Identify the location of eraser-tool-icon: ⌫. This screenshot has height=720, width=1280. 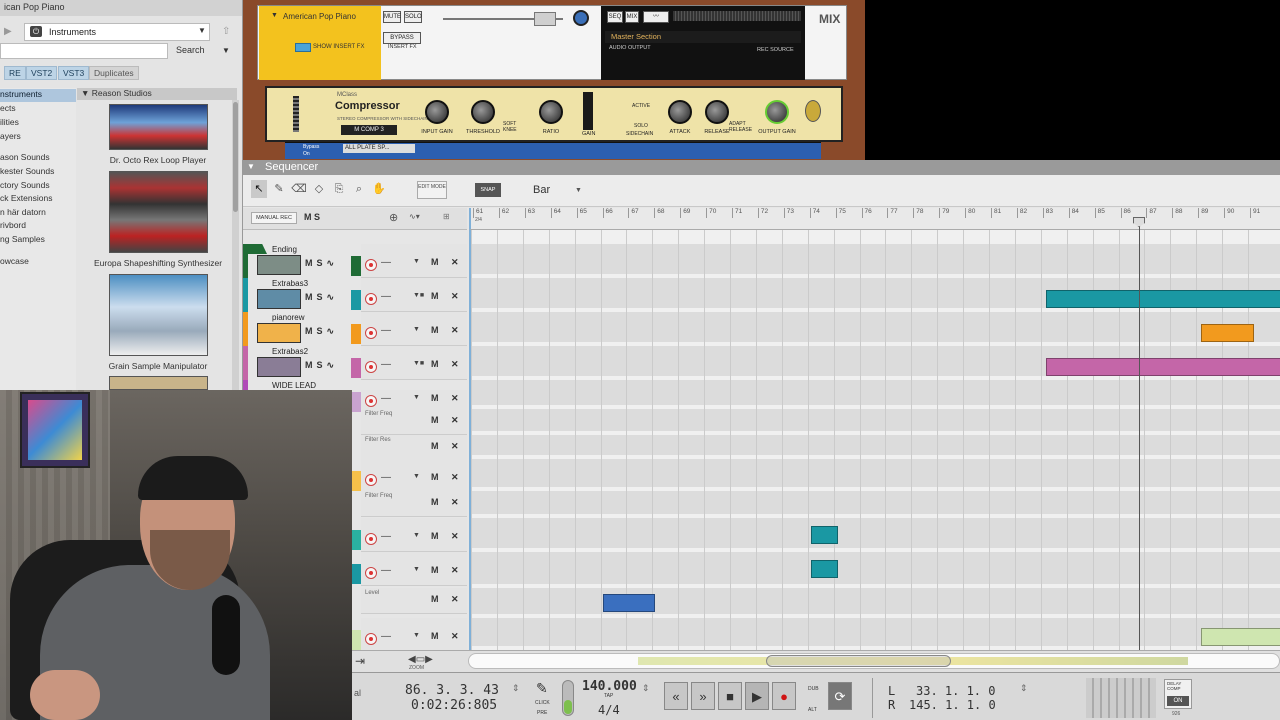
(299, 189).